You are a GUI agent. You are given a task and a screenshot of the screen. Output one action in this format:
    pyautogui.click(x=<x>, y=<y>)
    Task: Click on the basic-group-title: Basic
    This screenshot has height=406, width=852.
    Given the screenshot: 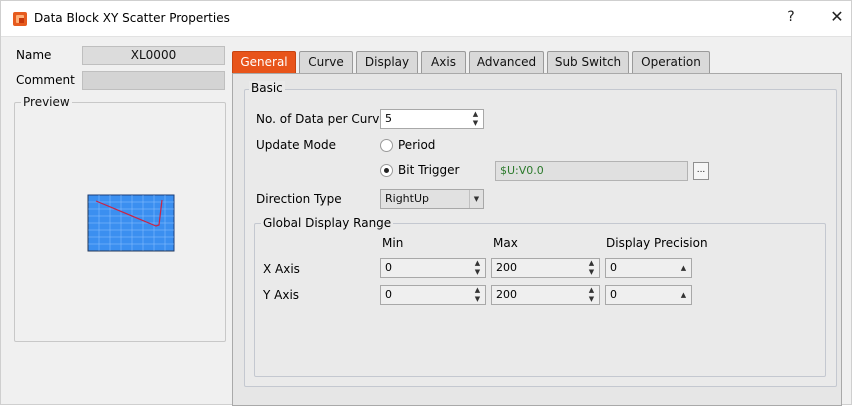 What is the action you would take?
    pyautogui.click(x=267, y=88)
    